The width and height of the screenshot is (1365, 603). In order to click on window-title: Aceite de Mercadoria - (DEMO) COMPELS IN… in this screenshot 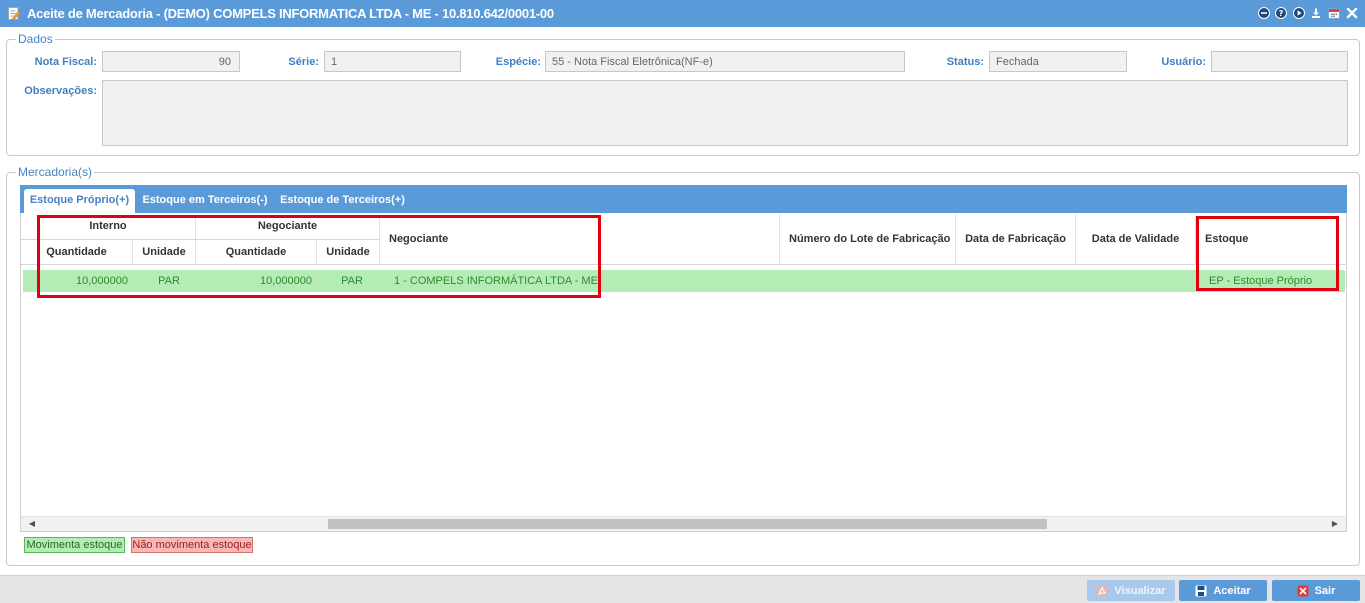, I will do `click(290, 13)`.